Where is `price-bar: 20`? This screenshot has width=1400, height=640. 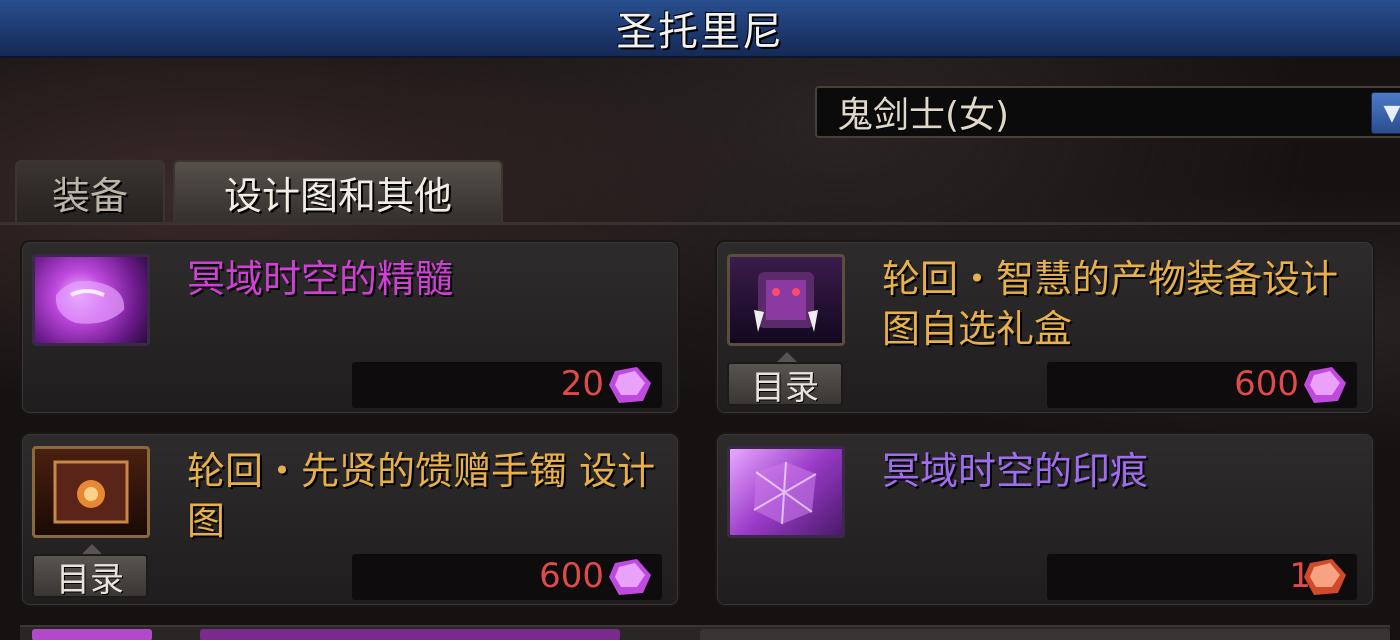 price-bar: 20 is located at coordinates (507, 385).